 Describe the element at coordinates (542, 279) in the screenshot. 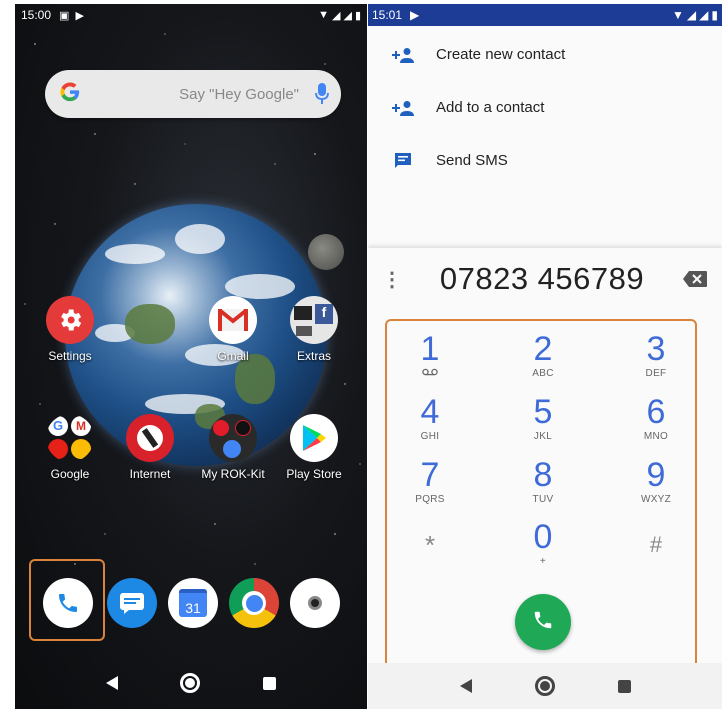

I see `dialed-number: 07823 456789` at that location.